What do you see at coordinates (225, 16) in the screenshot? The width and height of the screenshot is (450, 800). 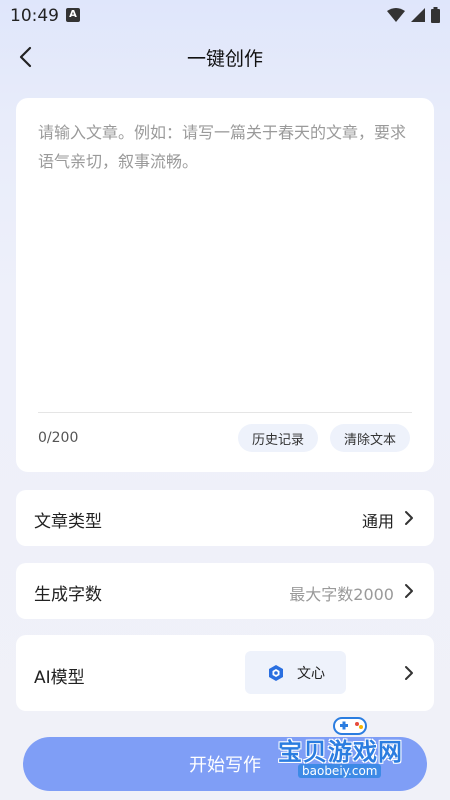 I see `status-bar: 10:49 A` at bounding box center [225, 16].